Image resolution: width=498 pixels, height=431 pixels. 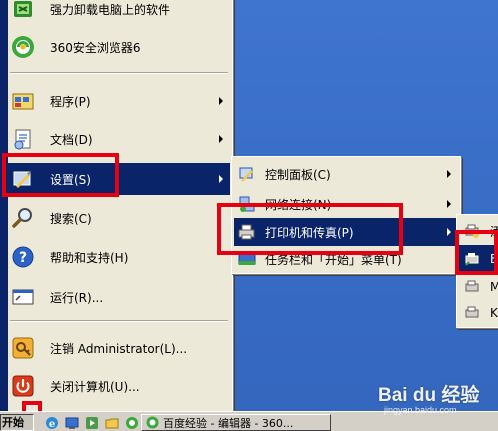 I want to click on quick-launch-browser-icon, so click(x=132, y=422).